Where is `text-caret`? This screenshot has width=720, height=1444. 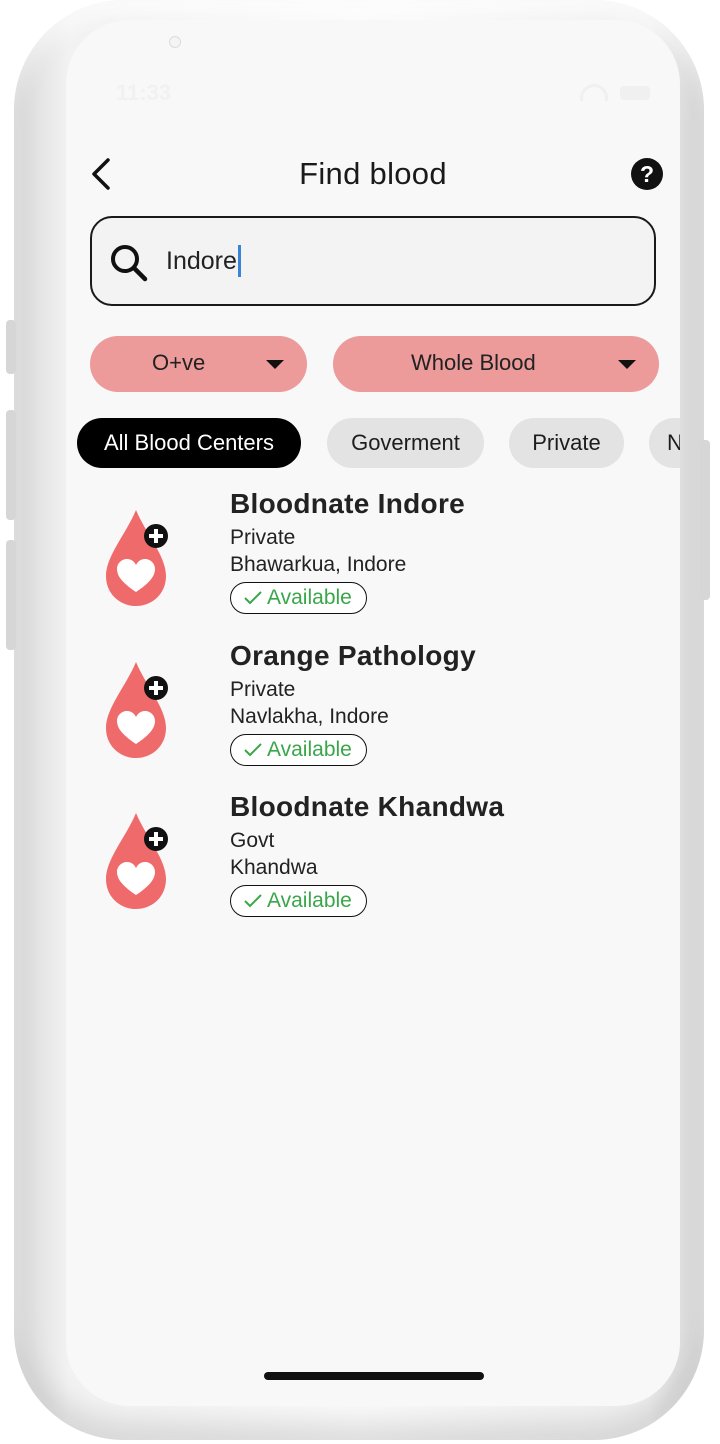 text-caret is located at coordinates (239, 261).